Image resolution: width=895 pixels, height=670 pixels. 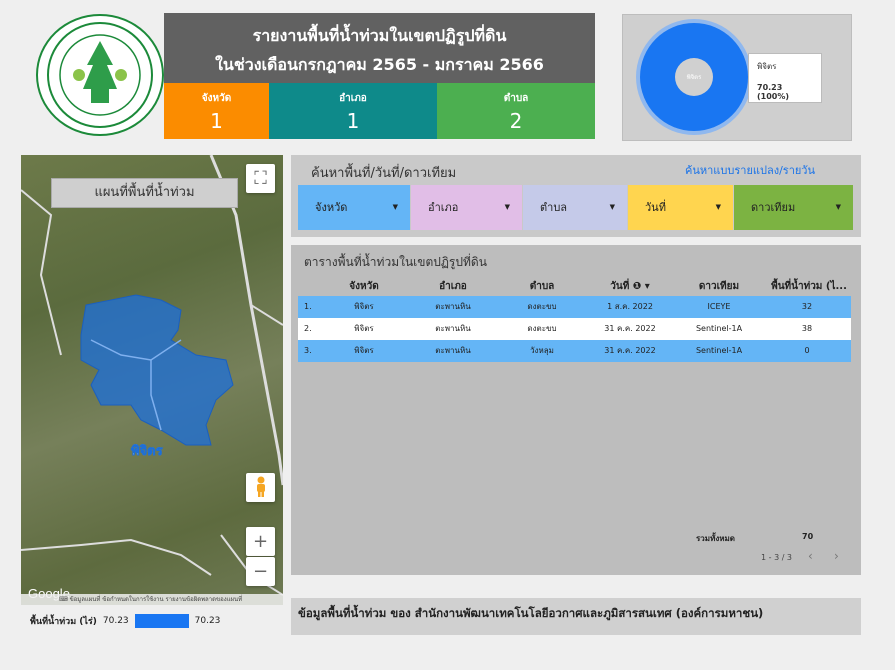 What do you see at coordinates (308, 306) in the screenshot?
I see `row-number: 1.` at bounding box center [308, 306].